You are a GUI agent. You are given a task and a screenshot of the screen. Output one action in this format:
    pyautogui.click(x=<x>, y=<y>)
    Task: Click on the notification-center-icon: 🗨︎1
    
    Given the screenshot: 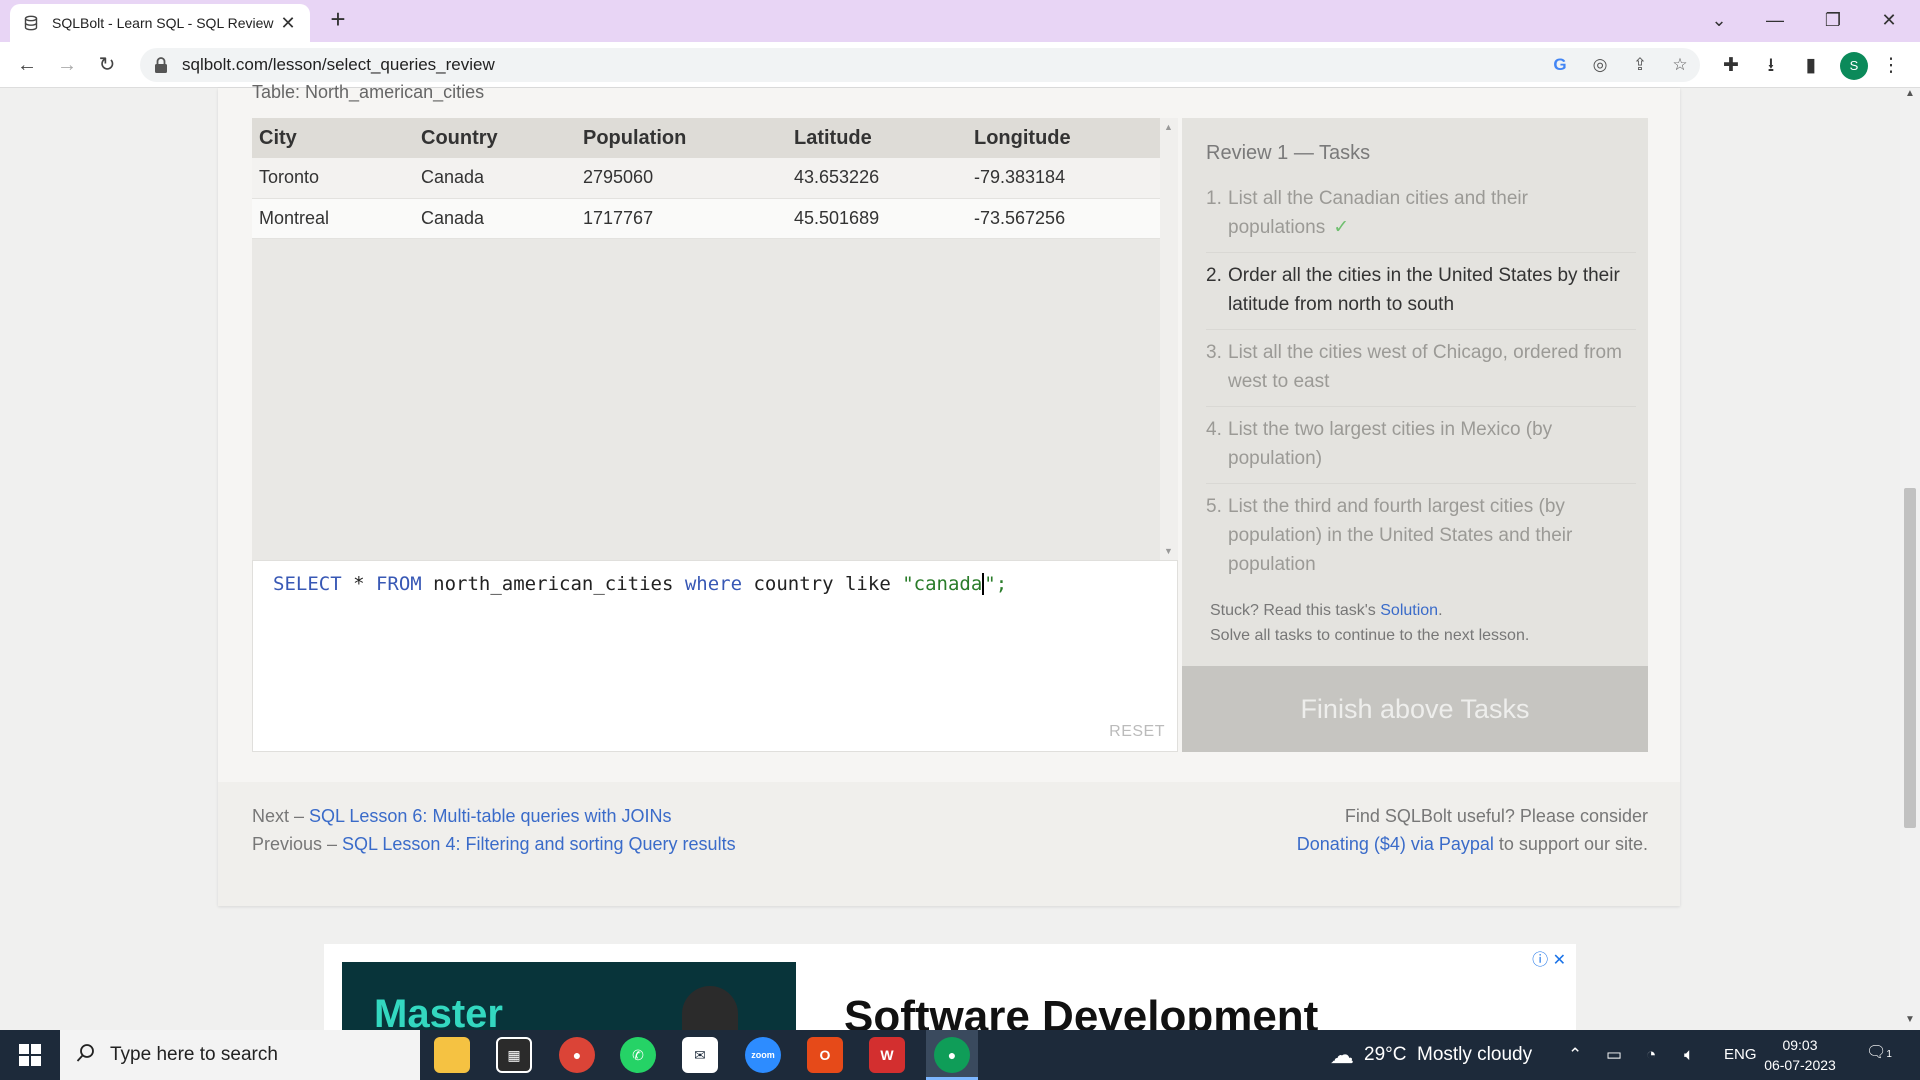 What is the action you would take?
    pyautogui.click(x=1879, y=1054)
    